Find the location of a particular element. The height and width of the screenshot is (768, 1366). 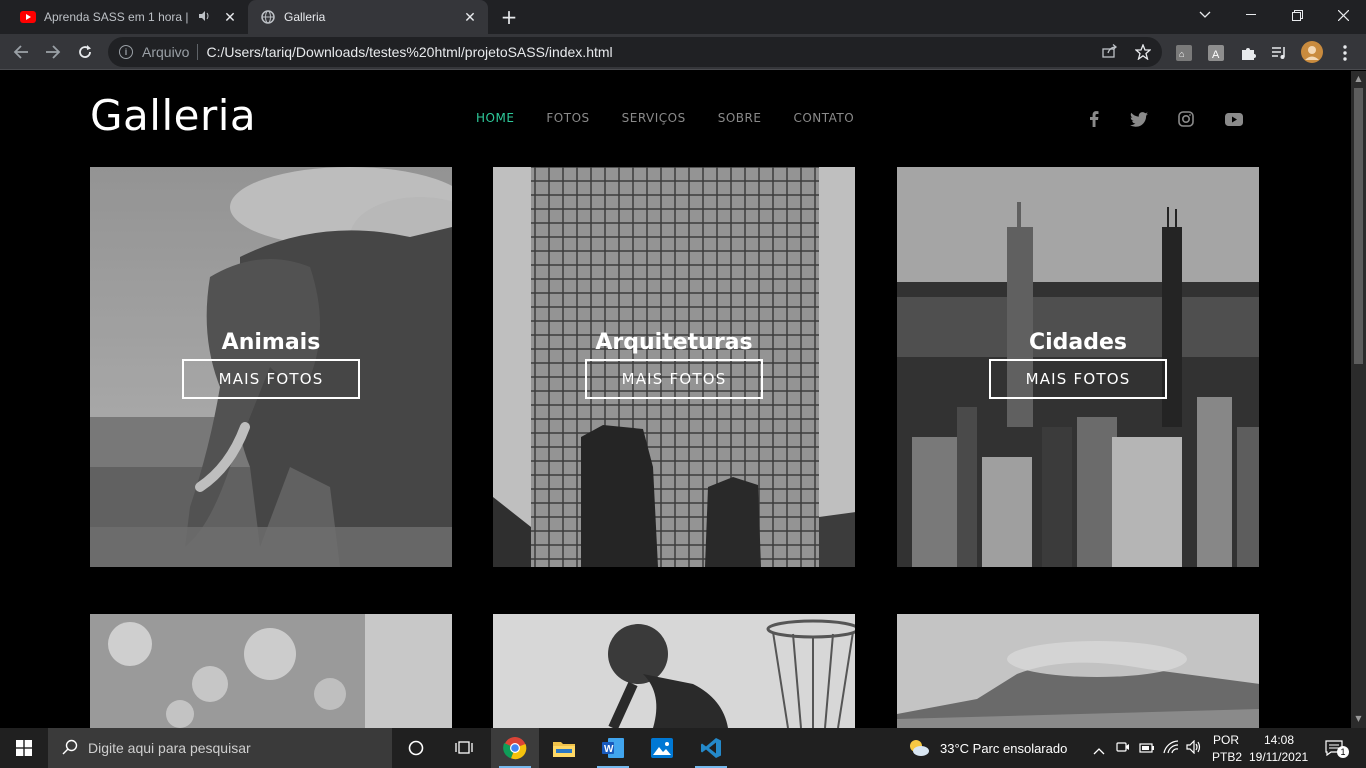

volume-icon is located at coordinates (1194, 749).